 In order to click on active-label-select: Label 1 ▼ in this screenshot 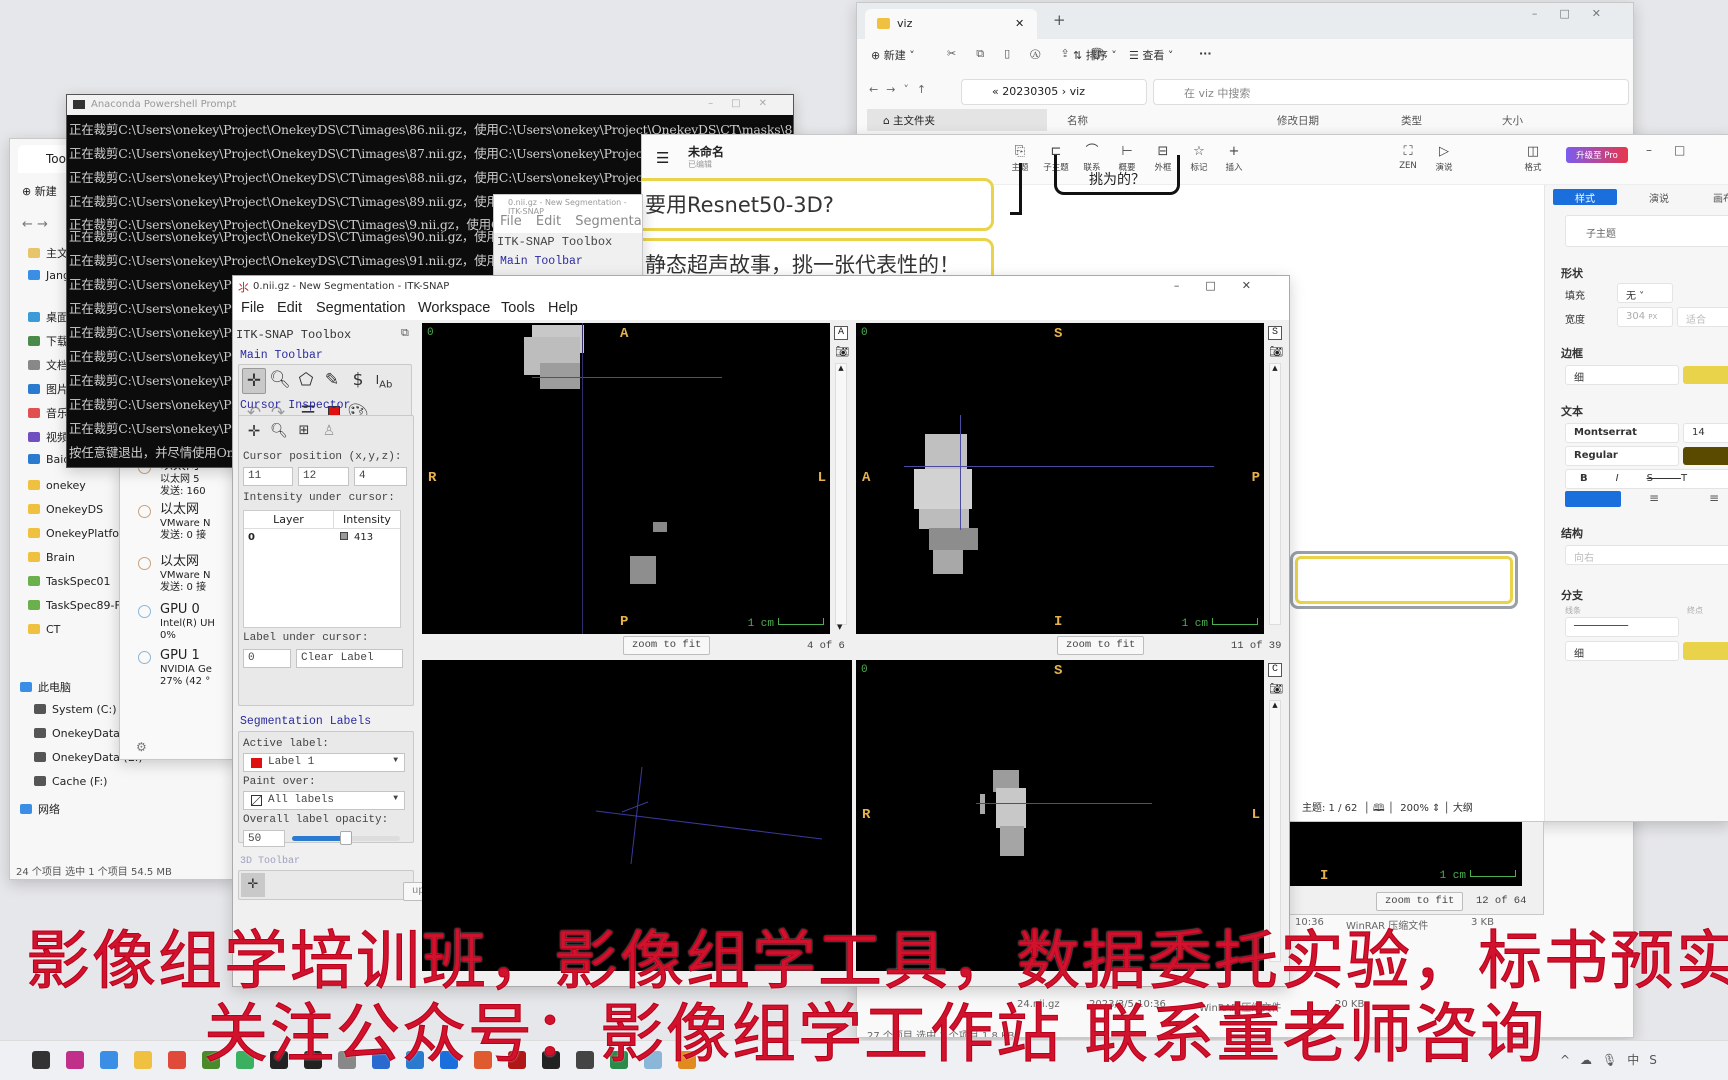, I will do `click(324, 762)`.